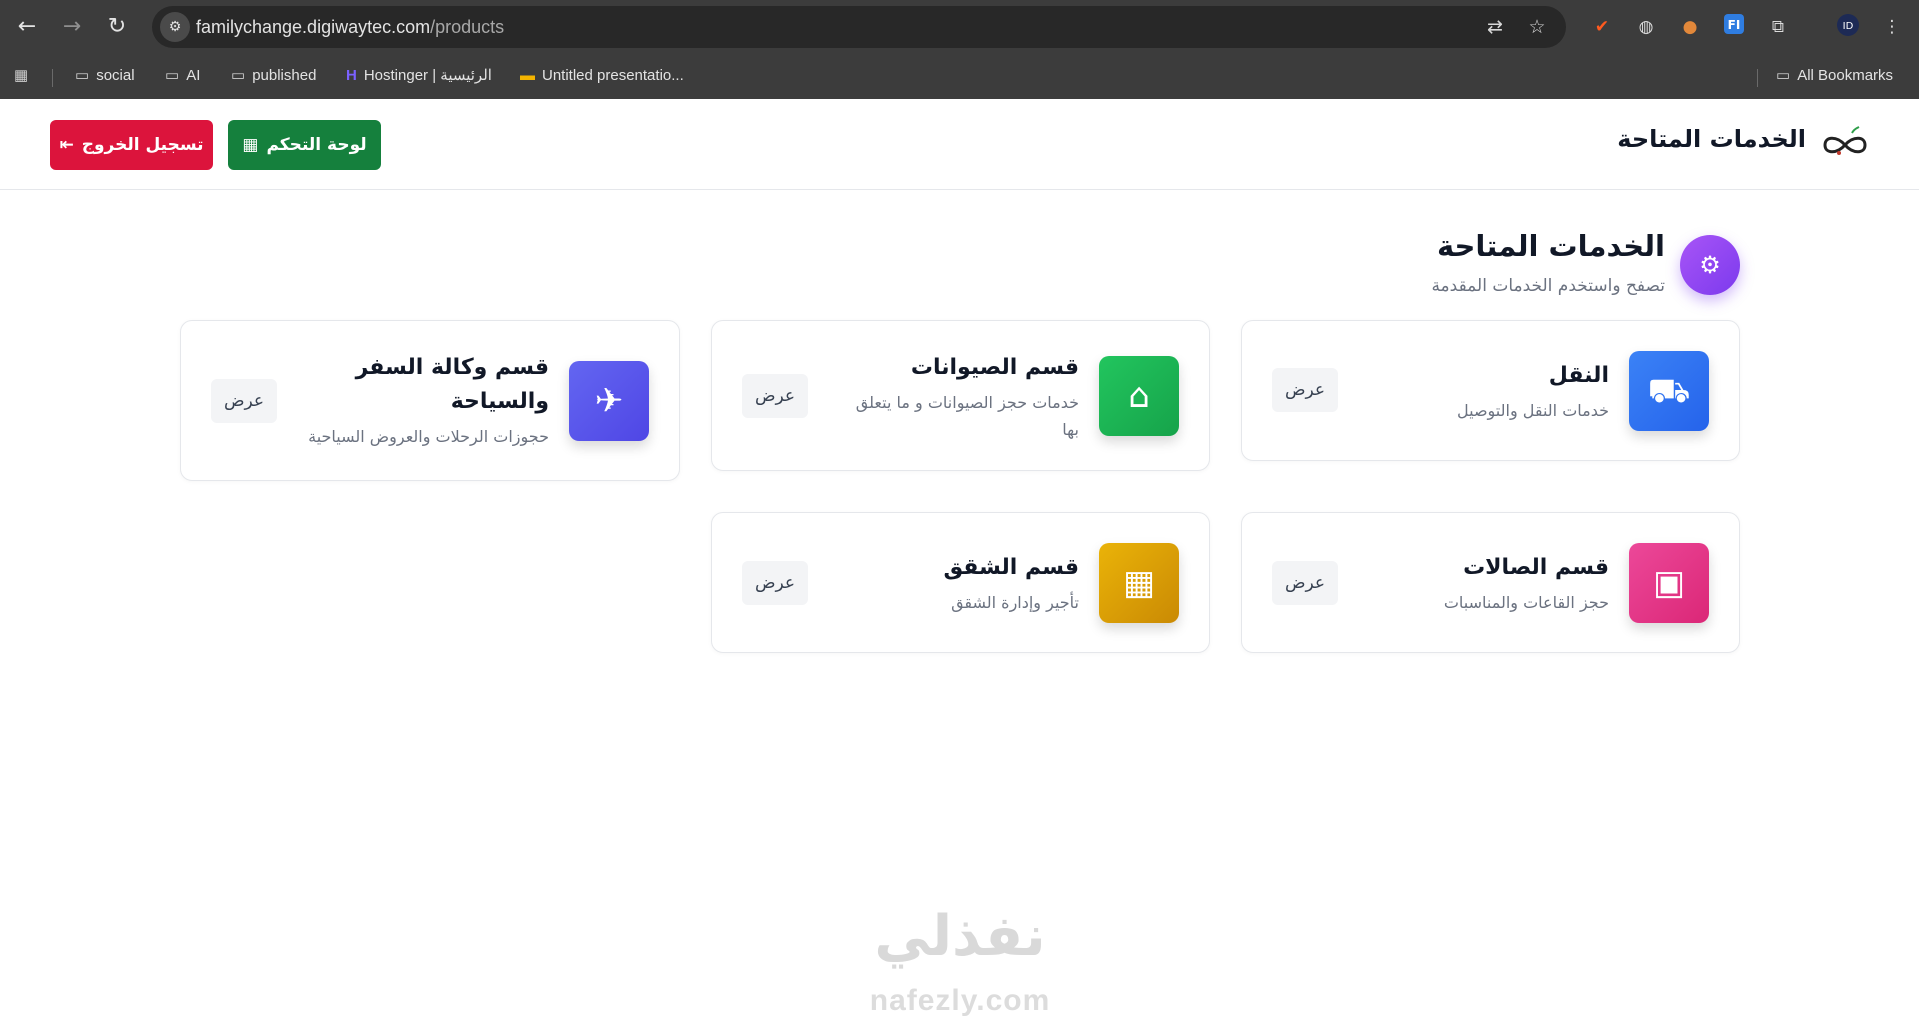 The width and height of the screenshot is (1919, 1026). What do you see at coordinates (250, 145) in the screenshot?
I see `grid-icon: ▦` at bounding box center [250, 145].